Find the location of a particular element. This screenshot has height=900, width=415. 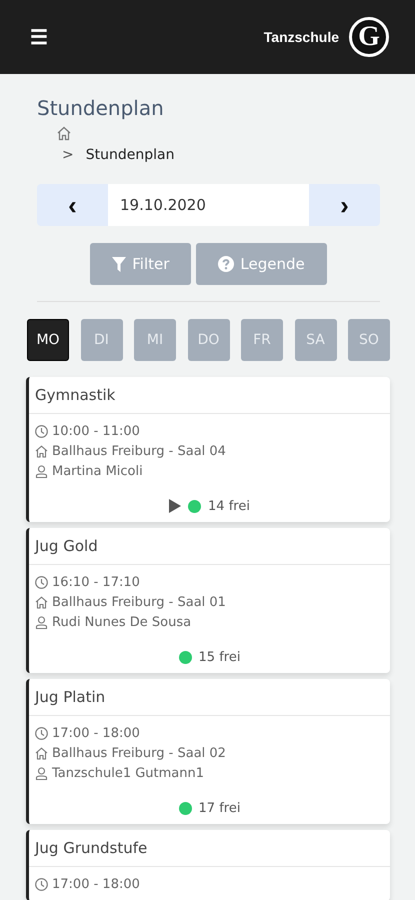

next-day-button: › is located at coordinates (344, 205).